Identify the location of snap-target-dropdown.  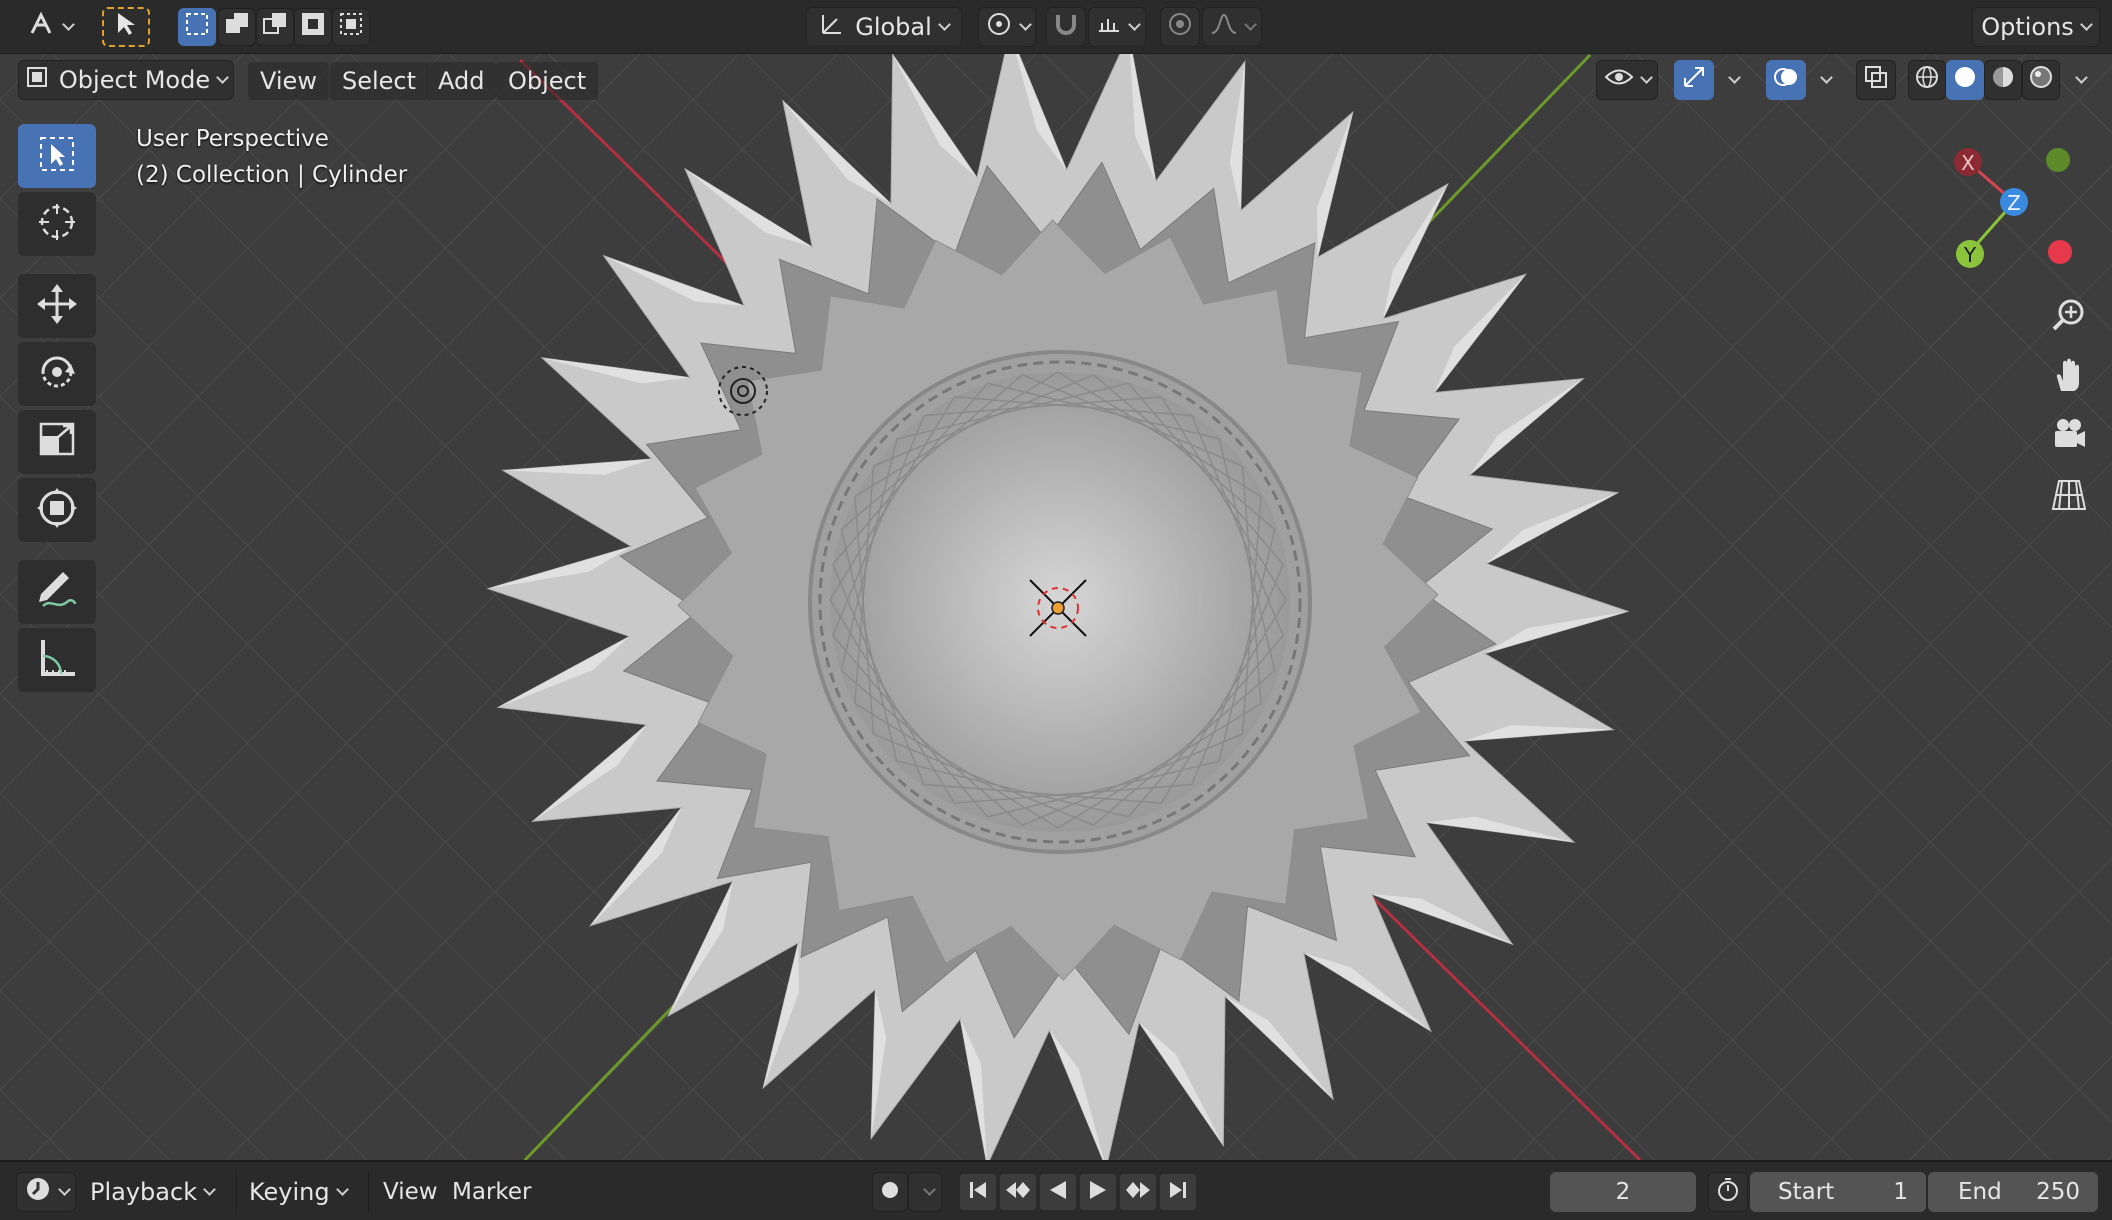
(1117, 27).